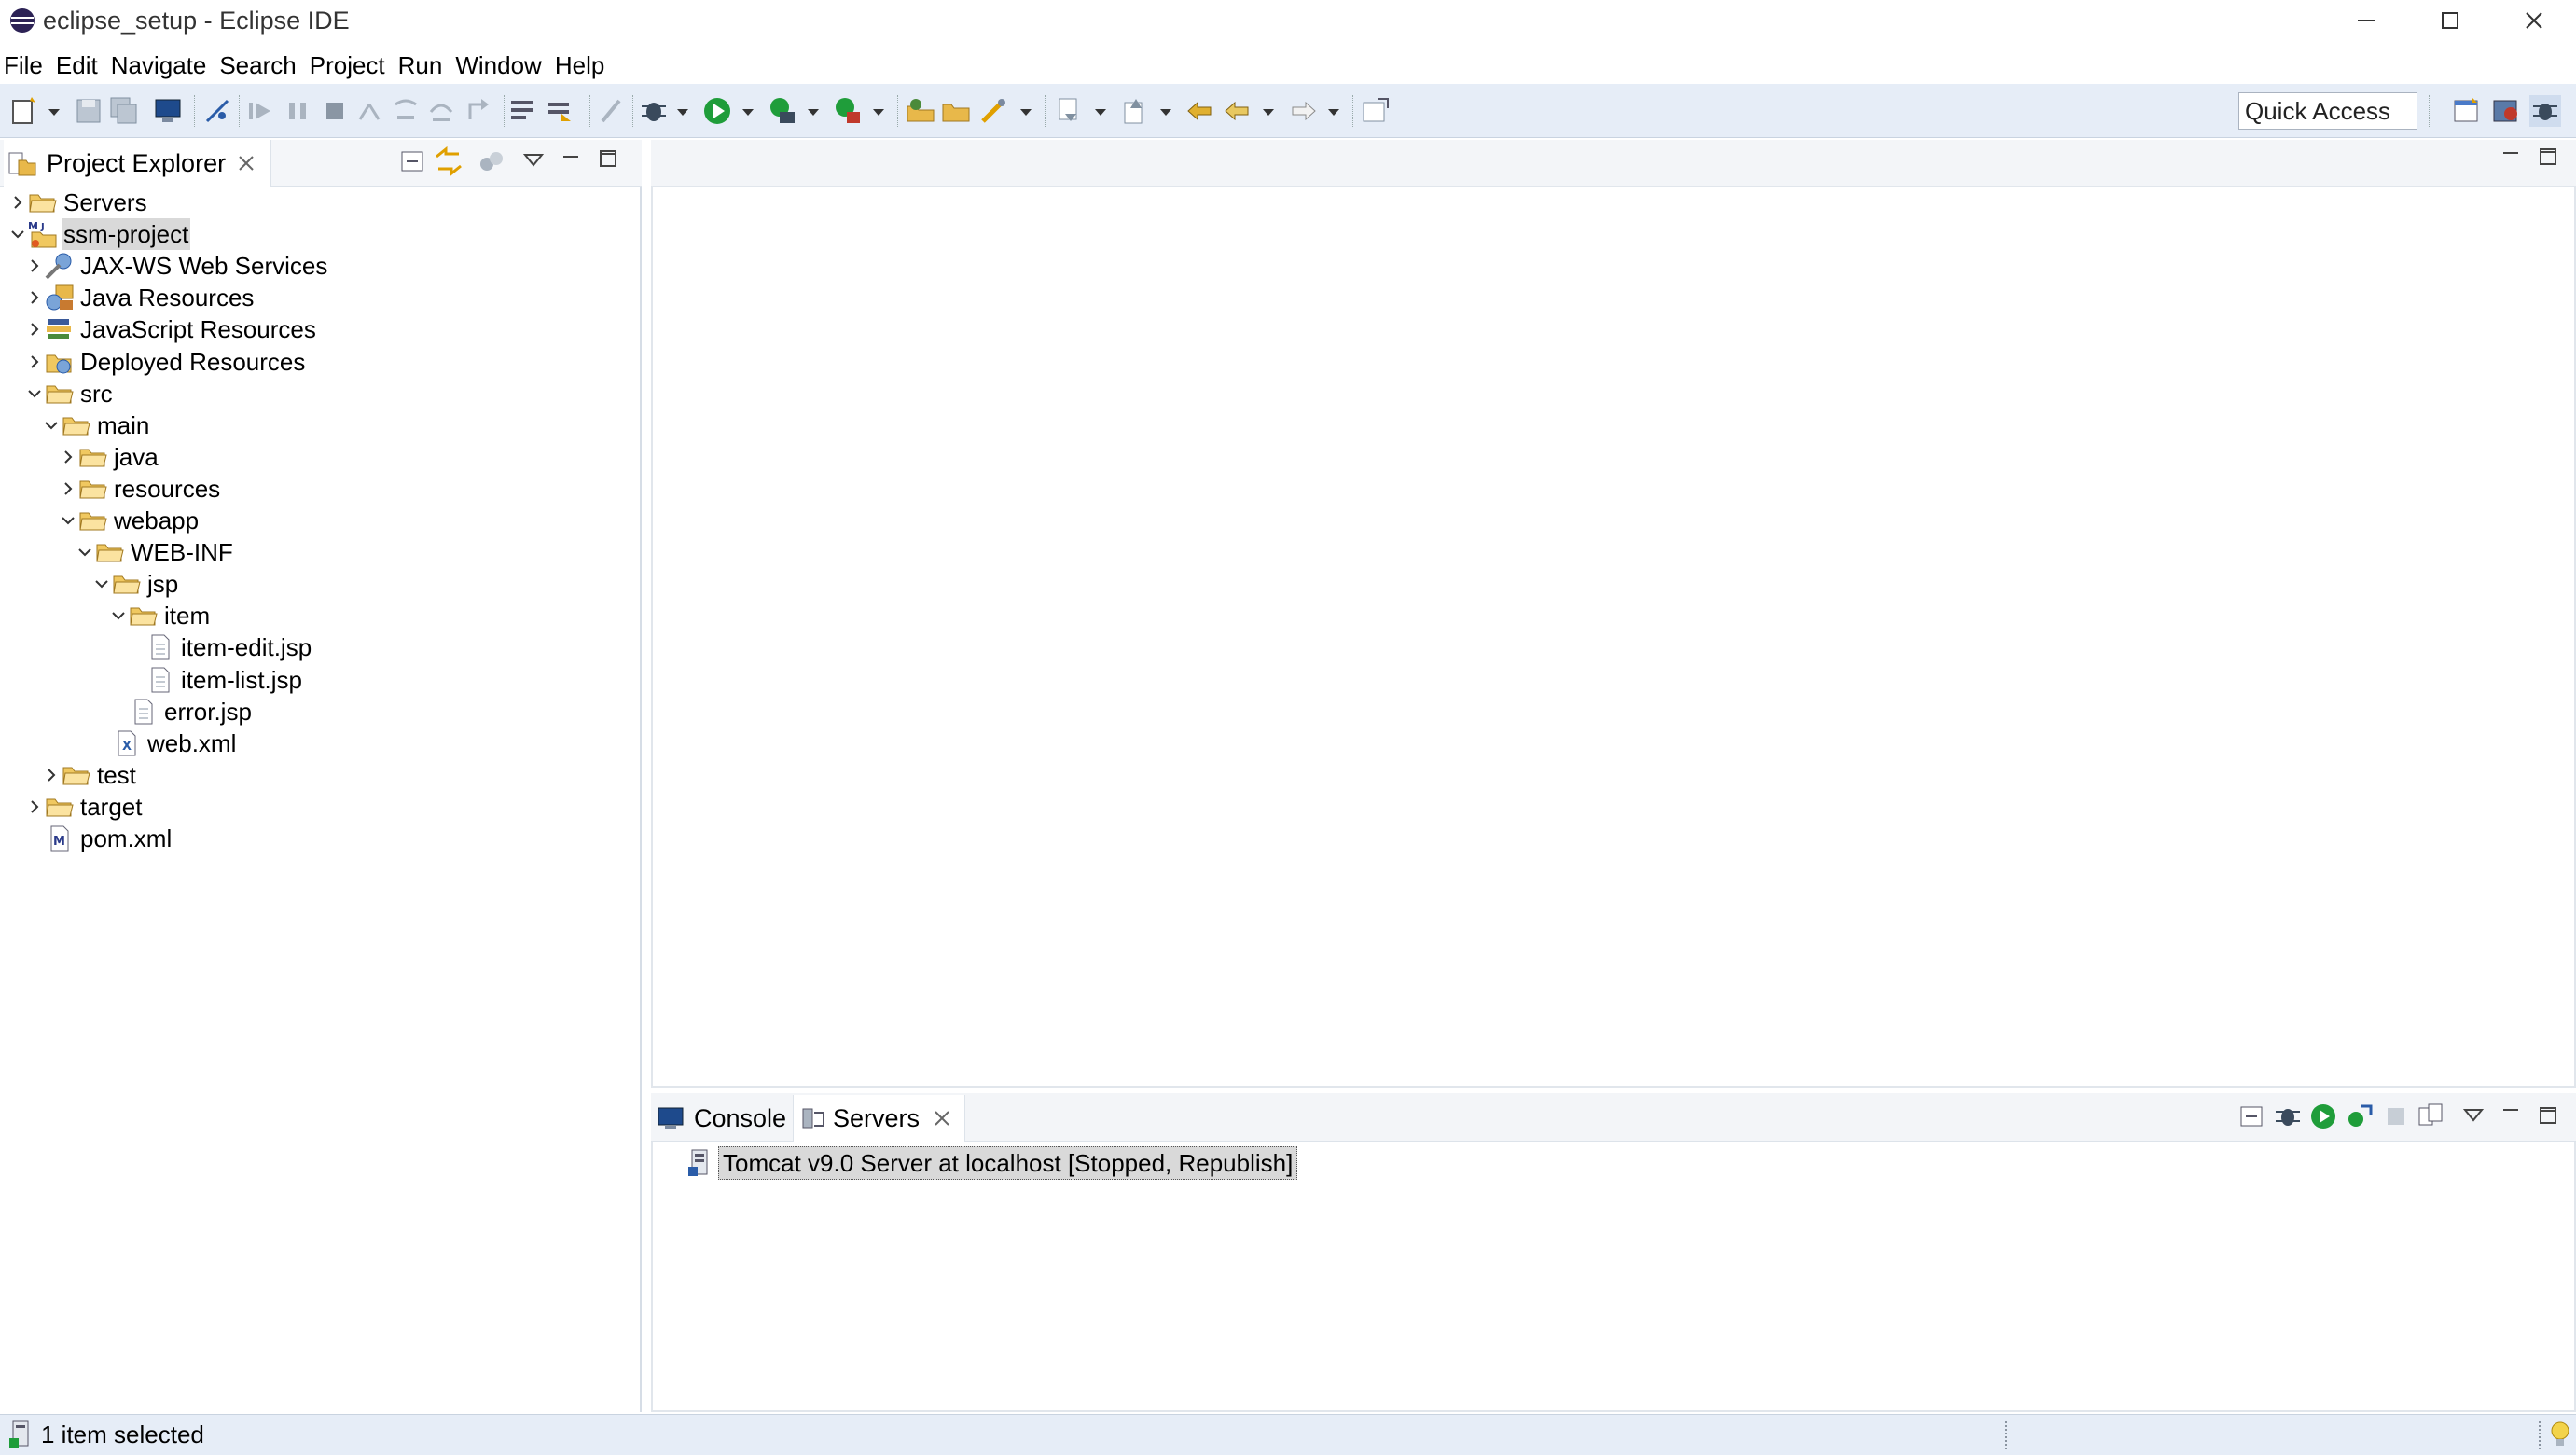  Describe the element at coordinates (96, 425) in the screenshot. I see `tree-item: main` at that location.